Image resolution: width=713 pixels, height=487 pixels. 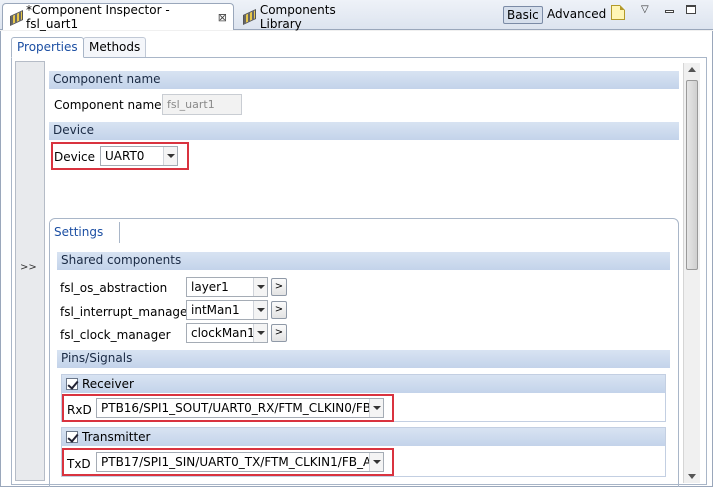 I want to click on scroll-thumb, so click(x=692, y=175).